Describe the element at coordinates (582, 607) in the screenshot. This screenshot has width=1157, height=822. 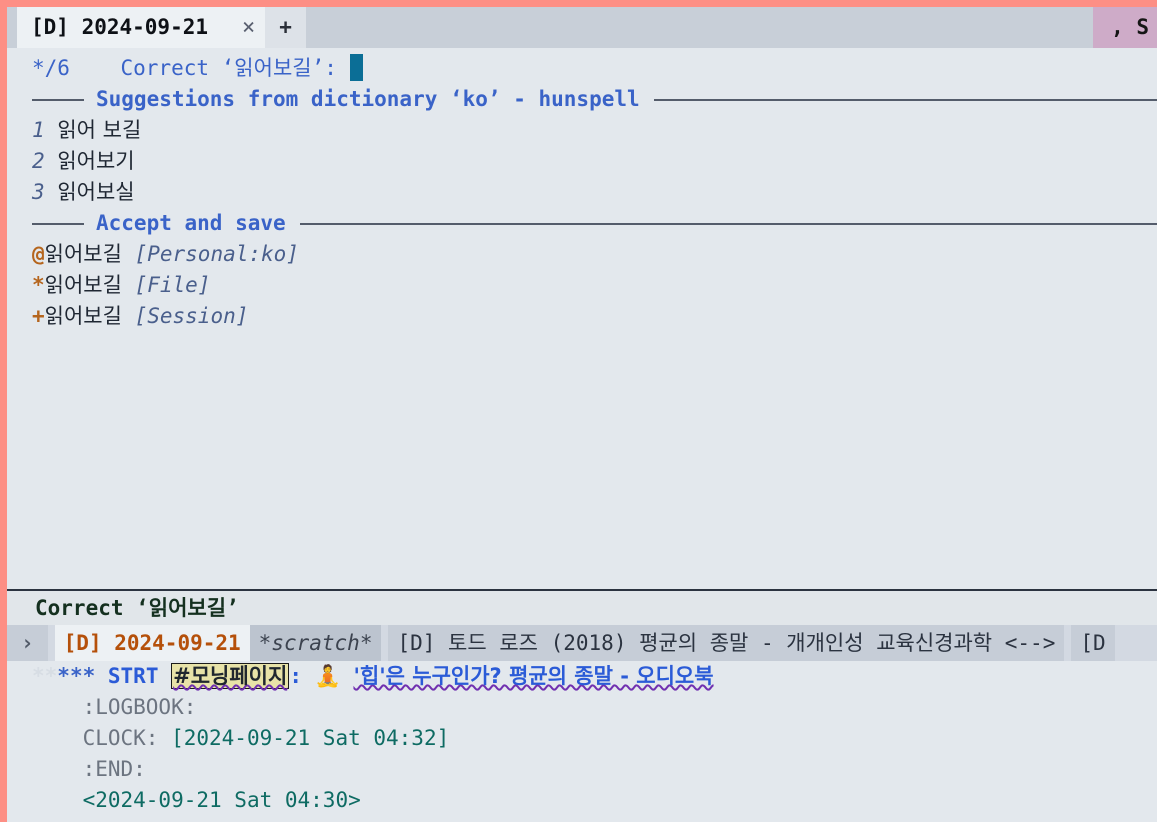
I see `minibuffer-prompt: Correct ‘읽어보길’` at that location.